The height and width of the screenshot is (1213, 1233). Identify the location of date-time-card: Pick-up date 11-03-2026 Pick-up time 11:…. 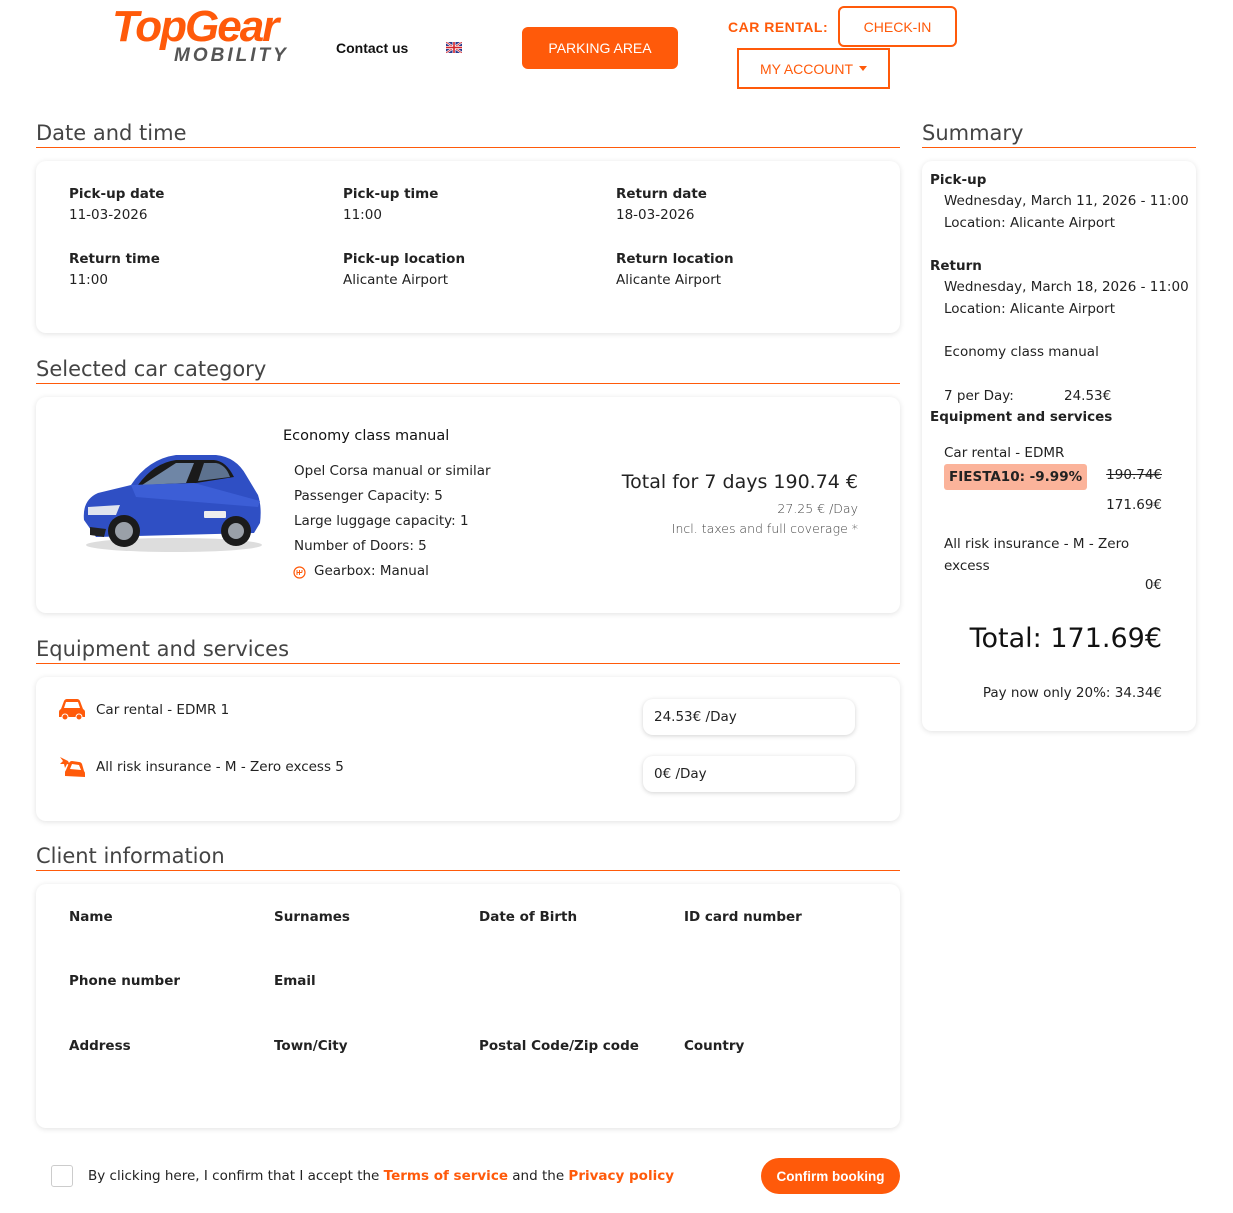
(468, 247).